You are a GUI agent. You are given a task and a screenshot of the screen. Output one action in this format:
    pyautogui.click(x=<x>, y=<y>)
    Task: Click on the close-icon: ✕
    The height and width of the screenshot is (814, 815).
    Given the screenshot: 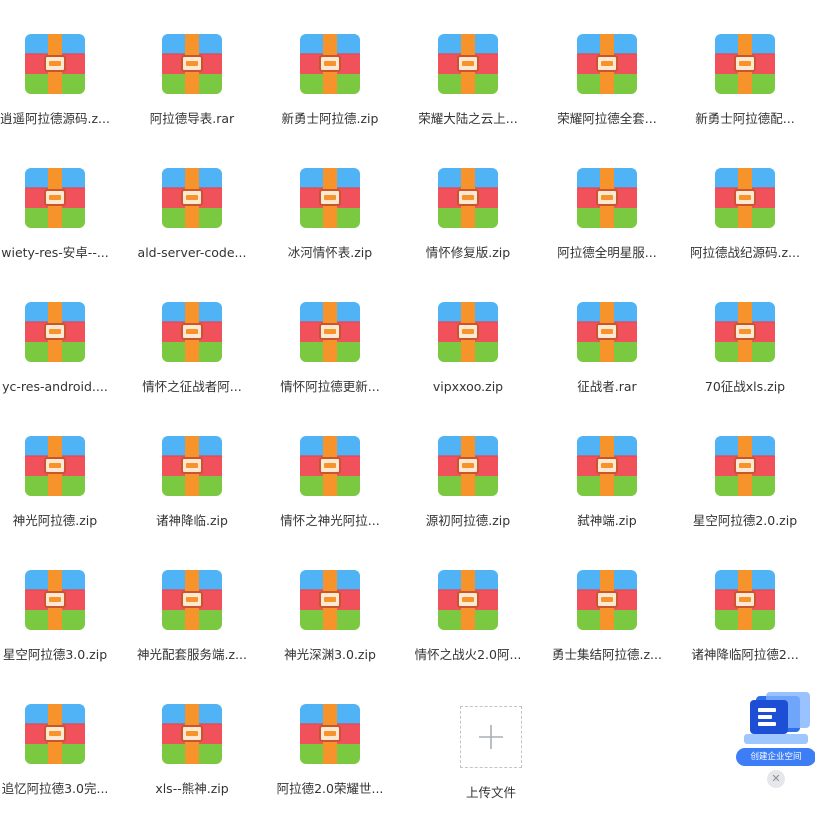 What is the action you would take?
    pyautogui.click(x=776, y=779)
    